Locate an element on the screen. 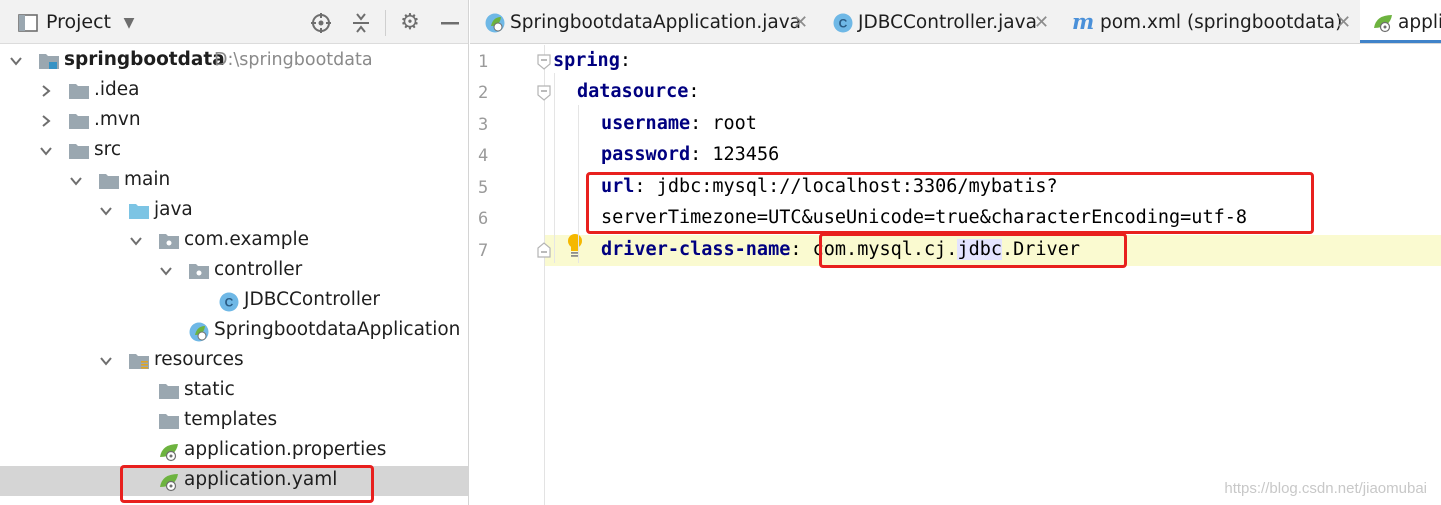 The image size is (1441, 505). yaml-key: username is located at coordinates (646, 123).